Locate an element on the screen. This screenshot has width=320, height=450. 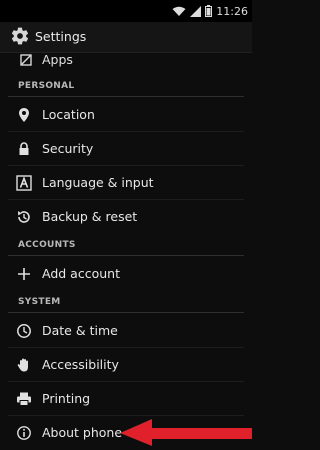
settings-item-label: Security is located at coordinates (68, 148).